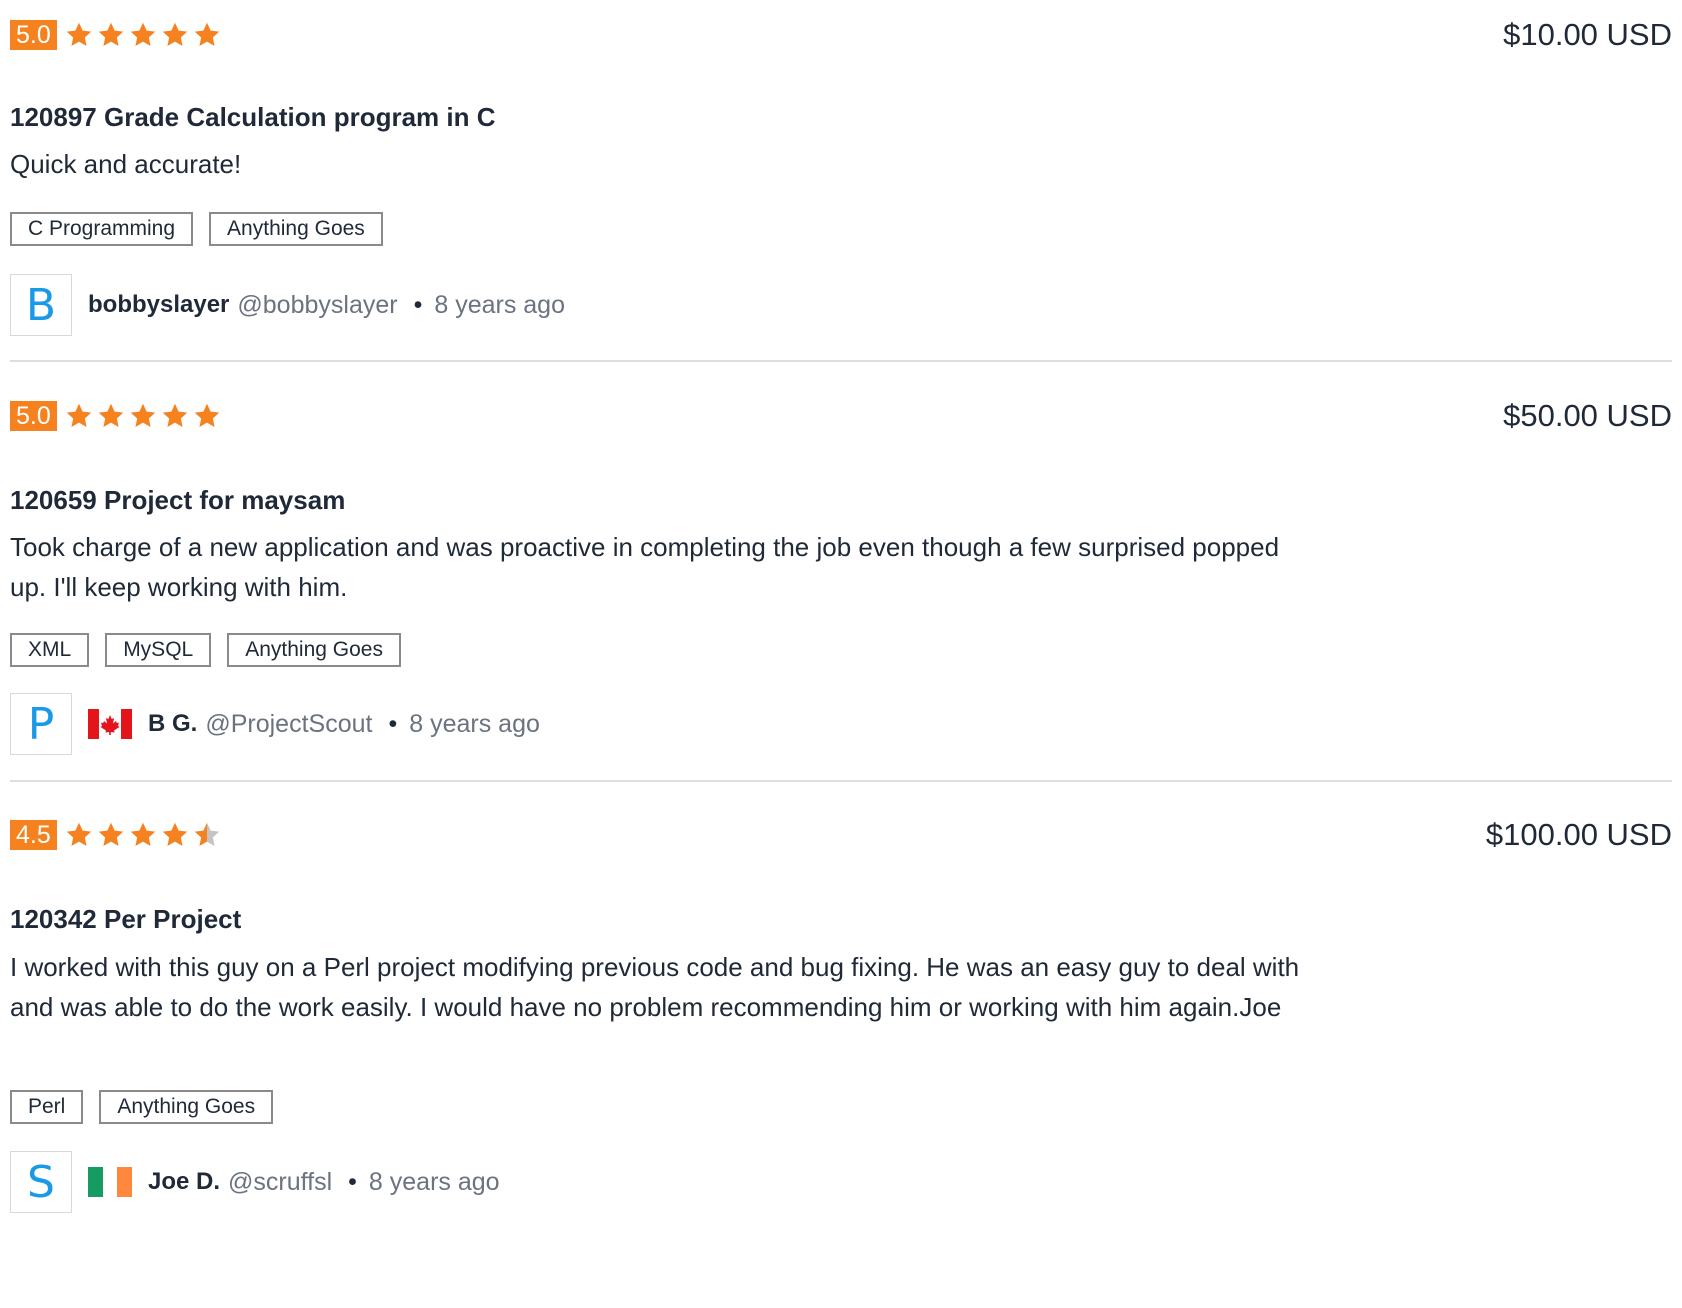 The image size is (1682, 1308). I want to click on reviewer-row: B bobbyslayer @bobbyslayer • 8 years ago, so click(287, 305).